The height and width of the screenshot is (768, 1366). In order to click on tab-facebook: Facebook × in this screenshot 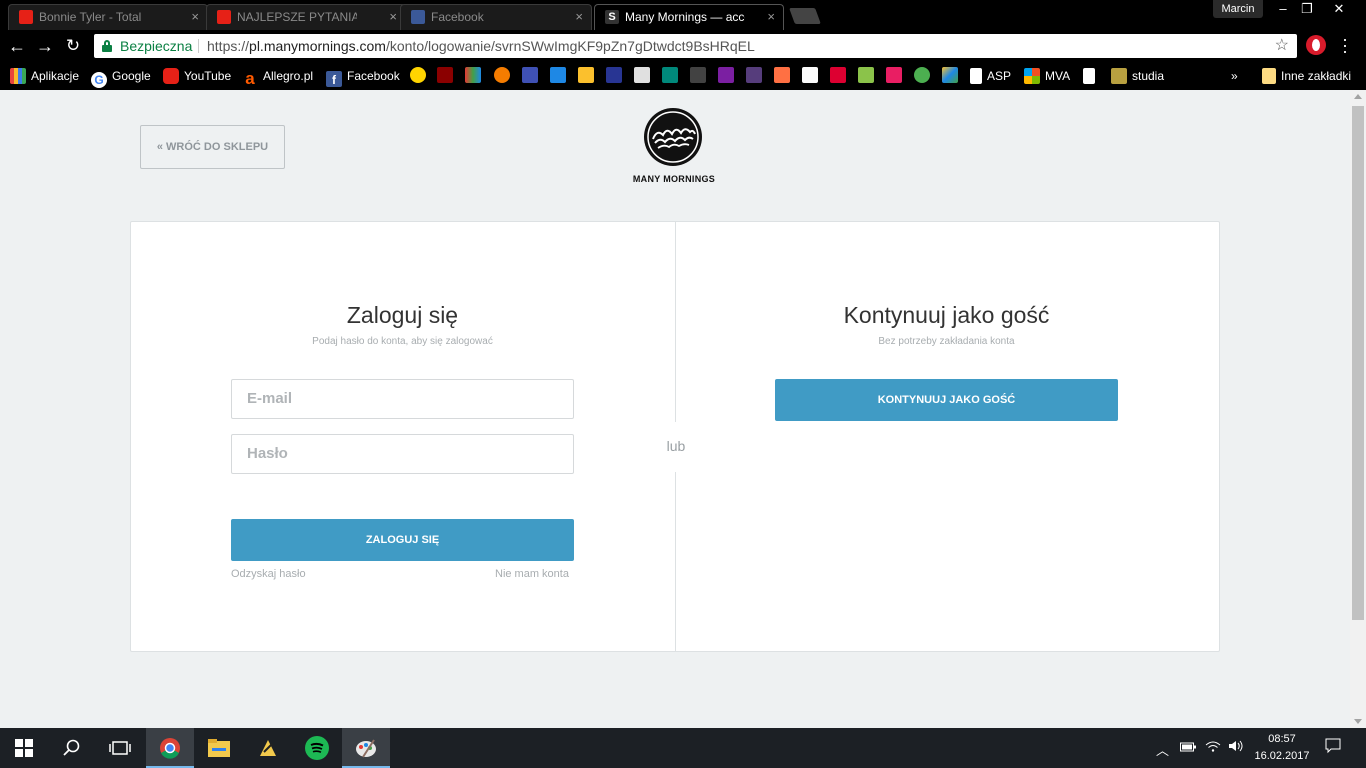, I will do `click(496, 17)`.